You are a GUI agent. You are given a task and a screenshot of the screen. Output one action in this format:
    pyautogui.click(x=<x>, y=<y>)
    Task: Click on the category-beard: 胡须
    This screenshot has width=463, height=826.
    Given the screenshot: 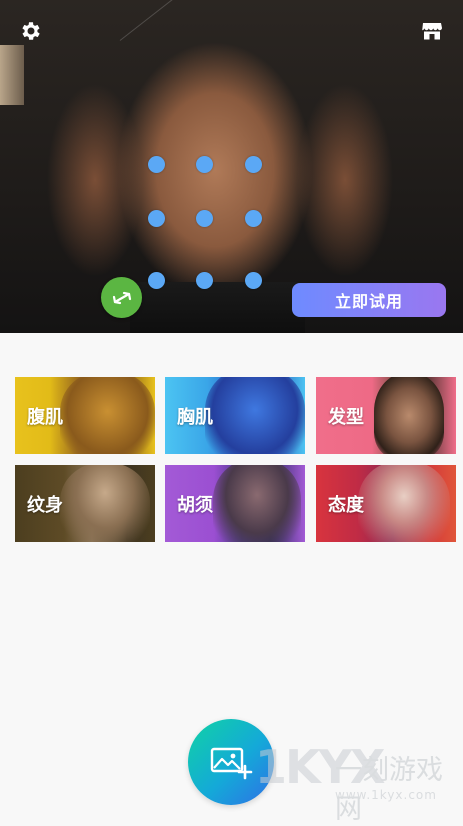 What is the action you would take?
    pyautogui.click(x=235, y=503)
    